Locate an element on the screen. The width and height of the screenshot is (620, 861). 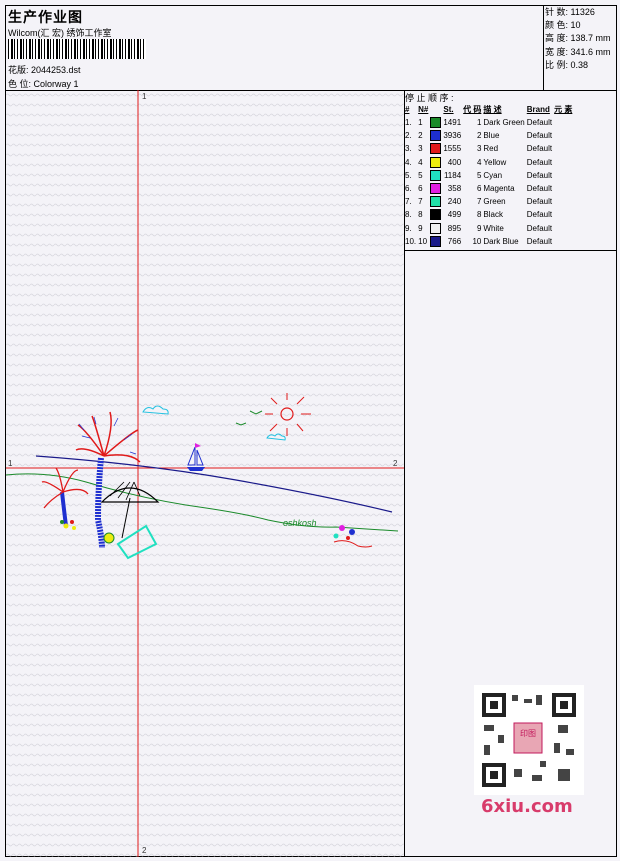
table-row: 3. 3 1555 3 Red Default is located at coordinates (488, 148).